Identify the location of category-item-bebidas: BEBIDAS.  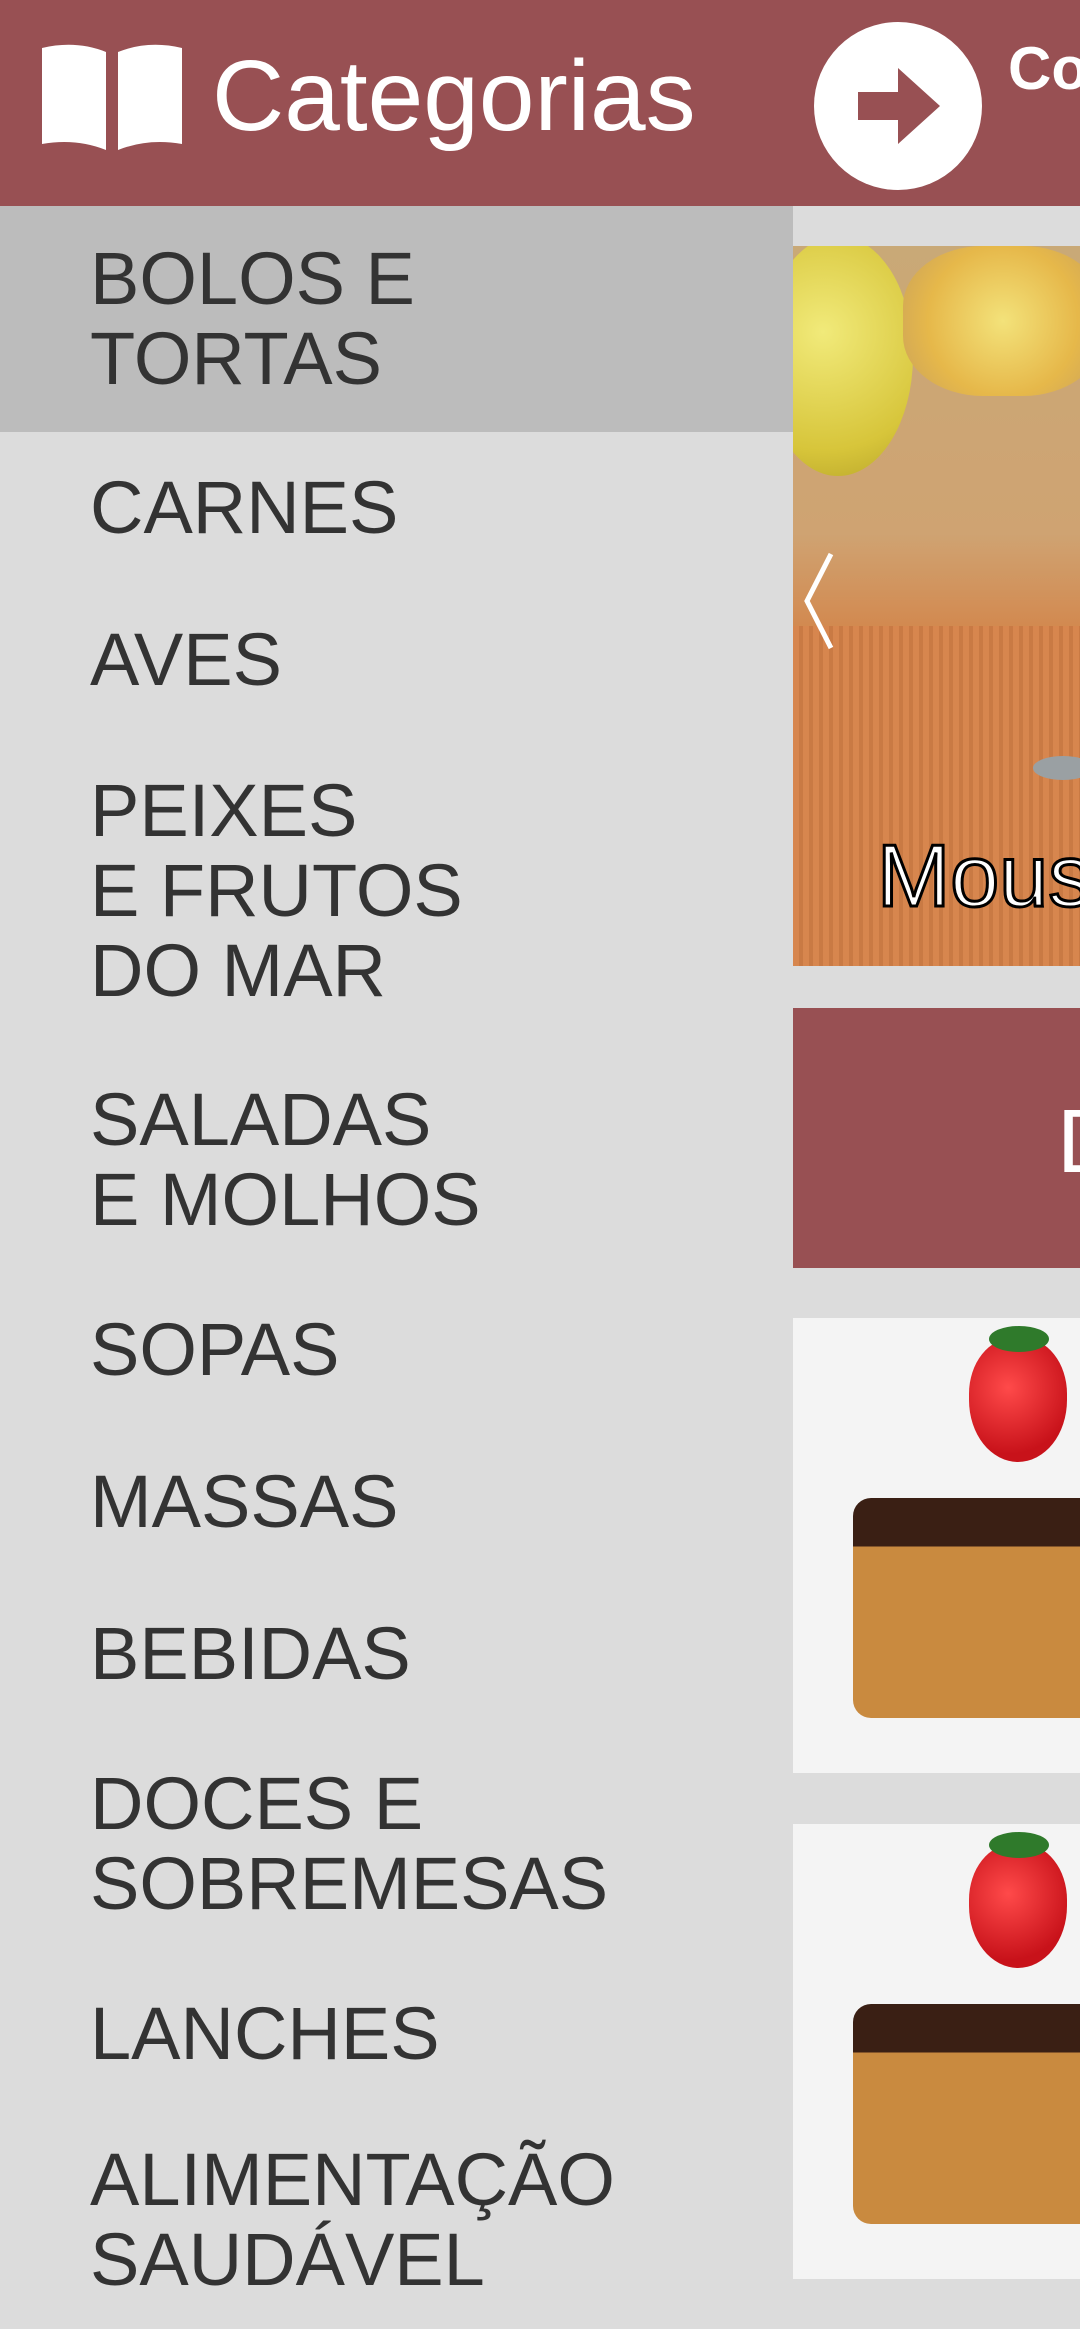
(396, 1654).